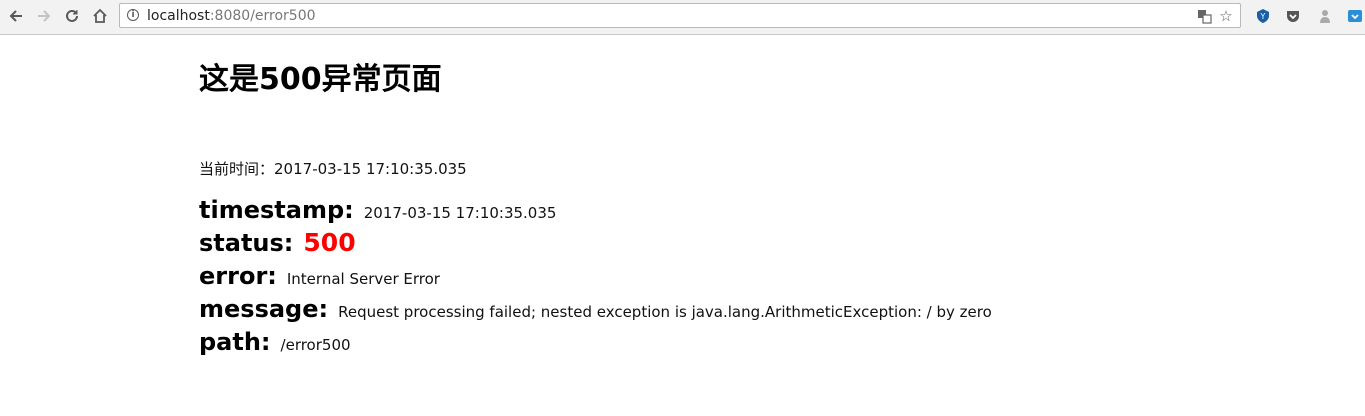 The width and height of the screenshot is (1365, 416). I want to click on browser-toolbar: i localhost:8080/error500 ☆ Y, so click(682, 17).